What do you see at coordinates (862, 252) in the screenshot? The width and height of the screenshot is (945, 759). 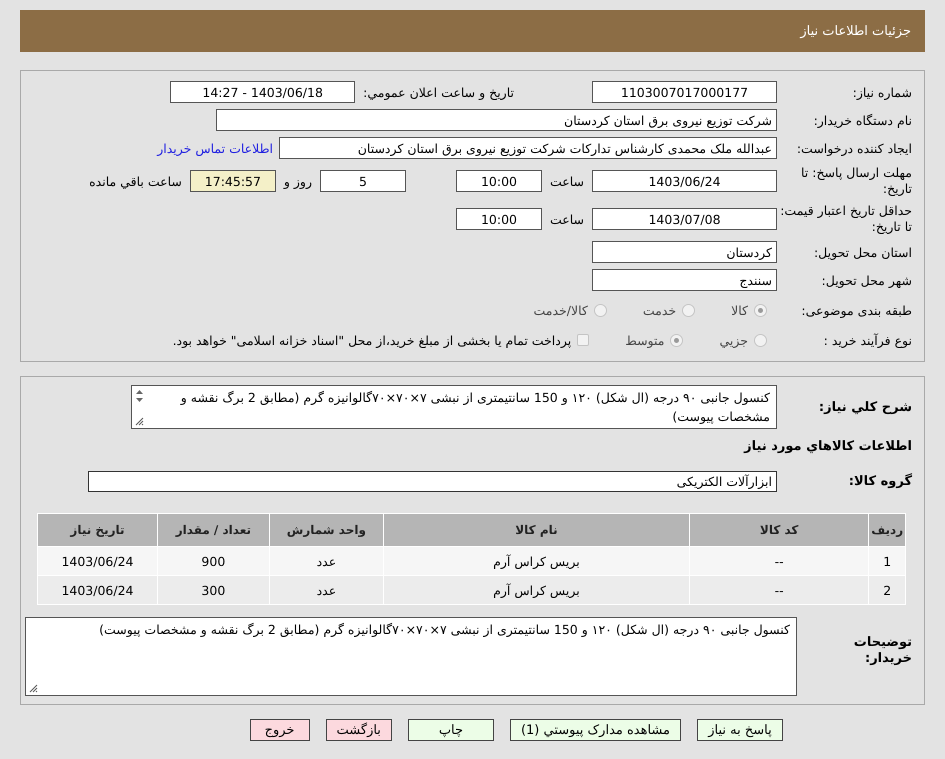 I see `field-label: استان محل تحویل:` at bounding box center [862, 252].